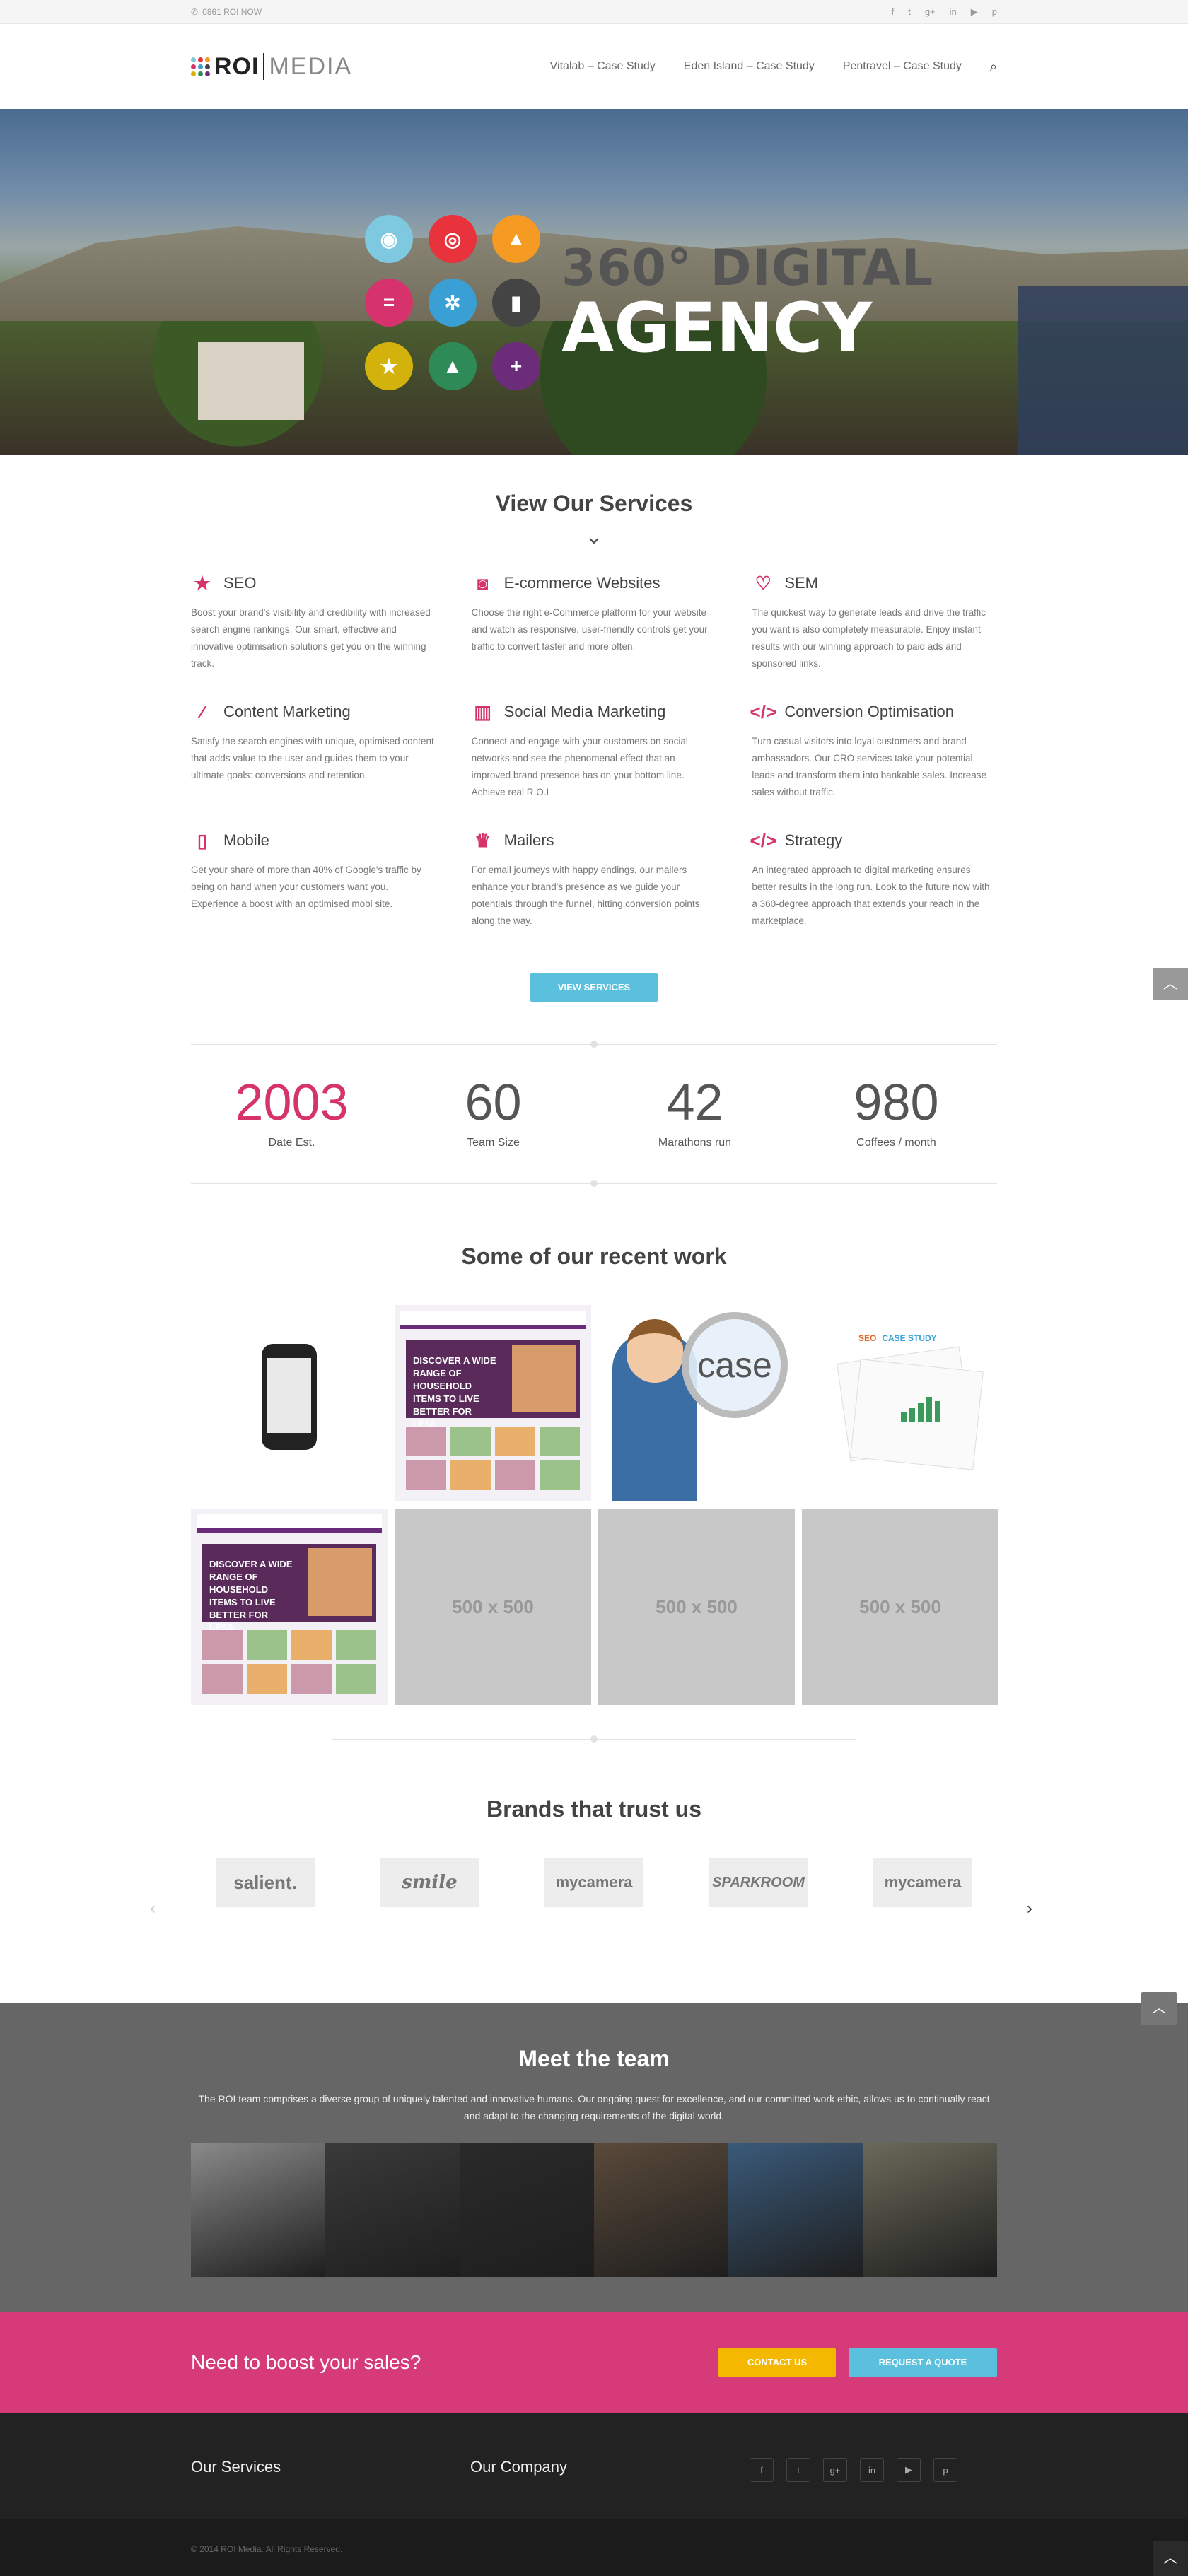 Image resolution: width=1188 pixels, height=2576 pixels. What do you see at coordinates (854, 2470) in the screenshot?
I see `footer-social-links: f t g+ in ▶ p` at bounding box center [854, 2470].